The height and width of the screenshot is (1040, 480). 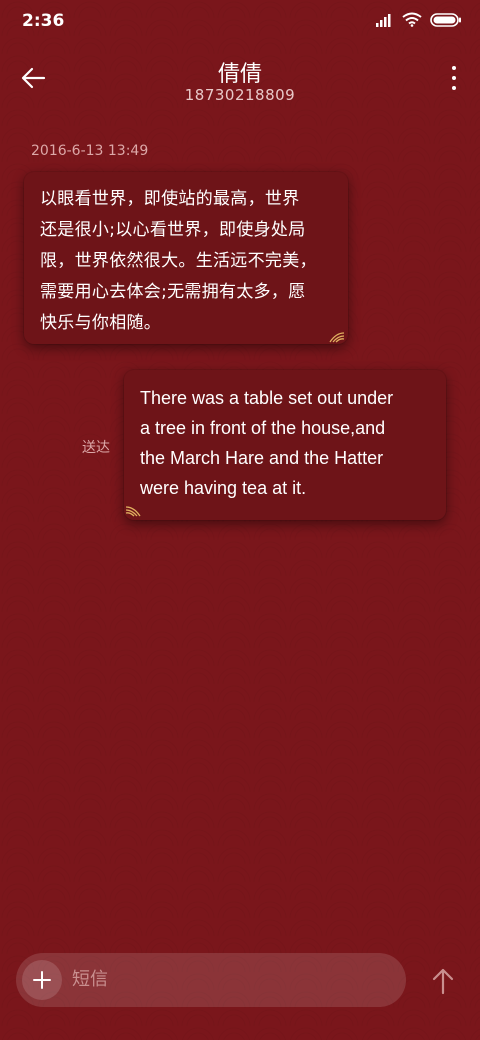 I want to click on message-line: were having tea at it., so click(x=223, y=488).